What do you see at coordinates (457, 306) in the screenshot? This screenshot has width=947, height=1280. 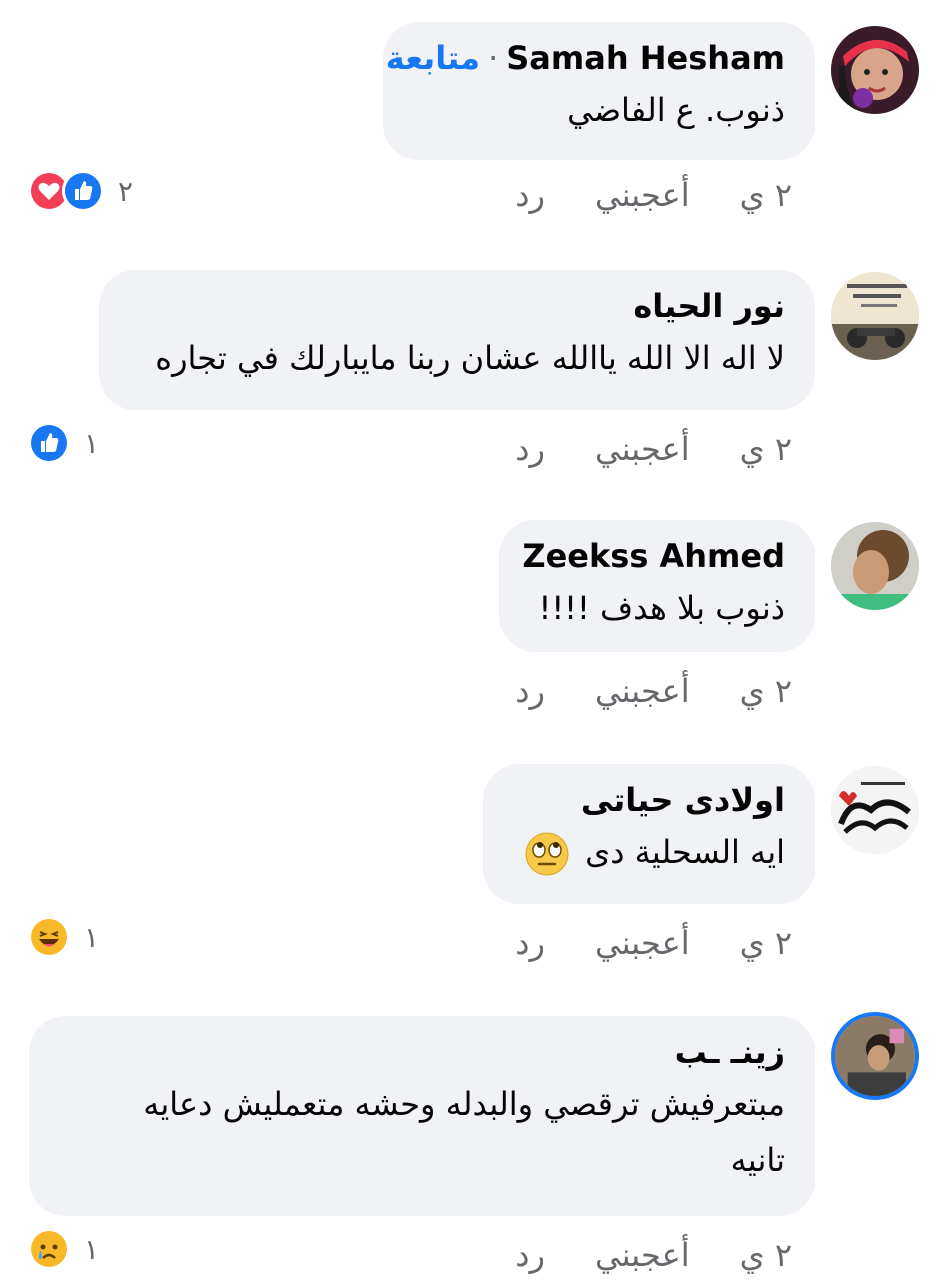 I see `comment-author: نور الحياه` at bounding box center [457, 306].